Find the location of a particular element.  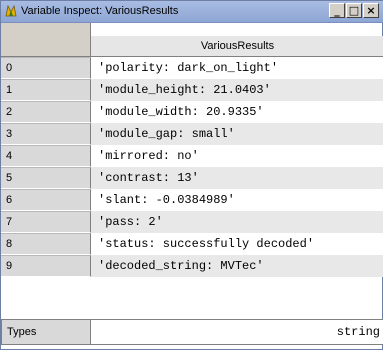

halcon-app-icon is located at coordinates (11, 10).